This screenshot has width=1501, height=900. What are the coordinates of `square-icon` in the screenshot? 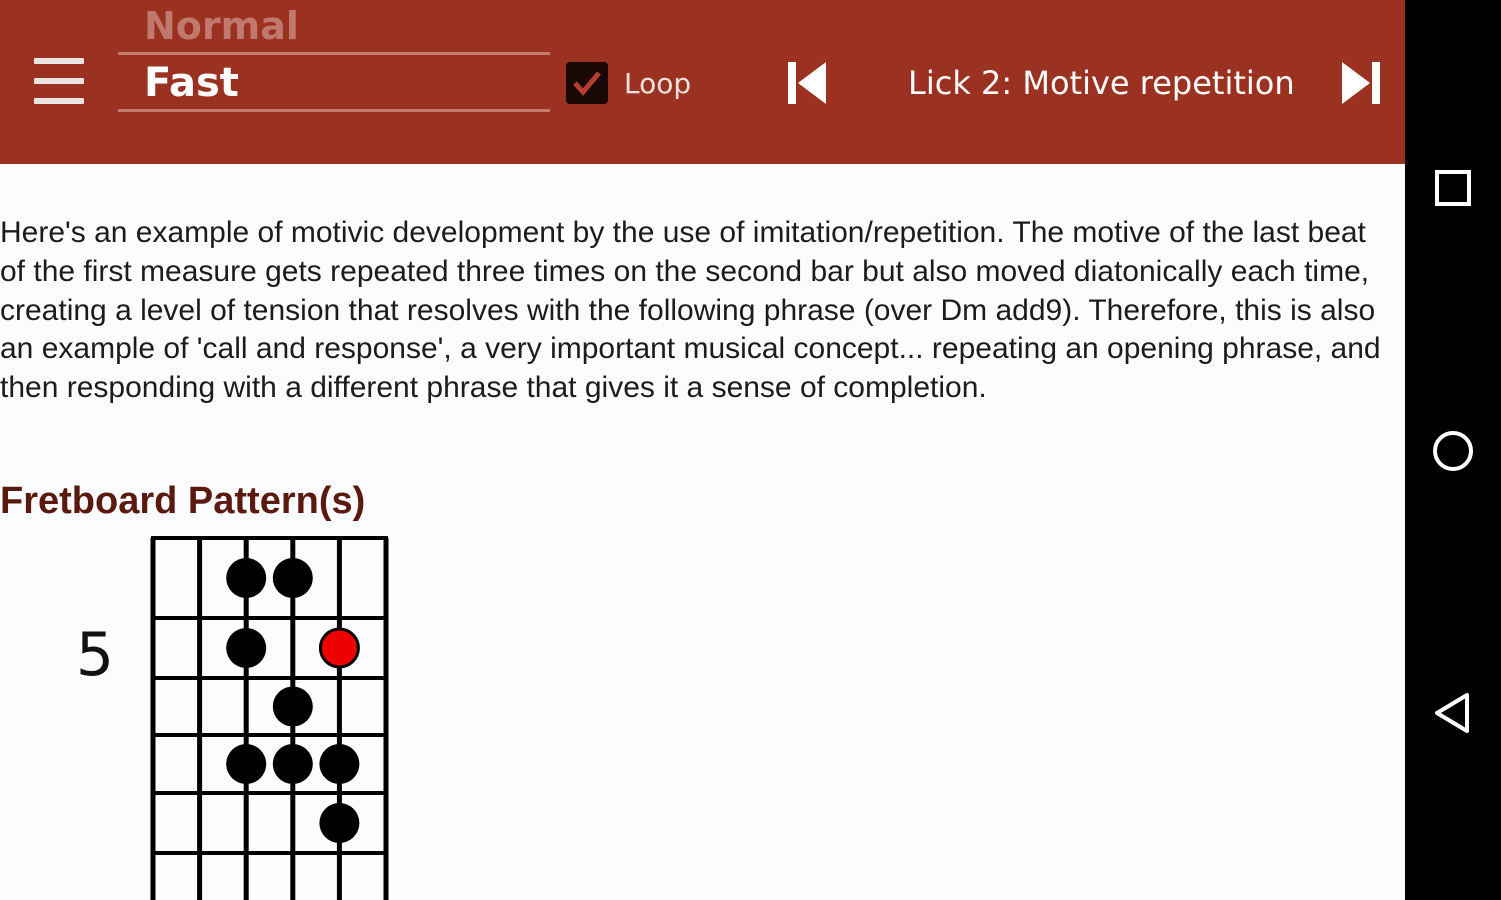 It's located at (1453, 188).